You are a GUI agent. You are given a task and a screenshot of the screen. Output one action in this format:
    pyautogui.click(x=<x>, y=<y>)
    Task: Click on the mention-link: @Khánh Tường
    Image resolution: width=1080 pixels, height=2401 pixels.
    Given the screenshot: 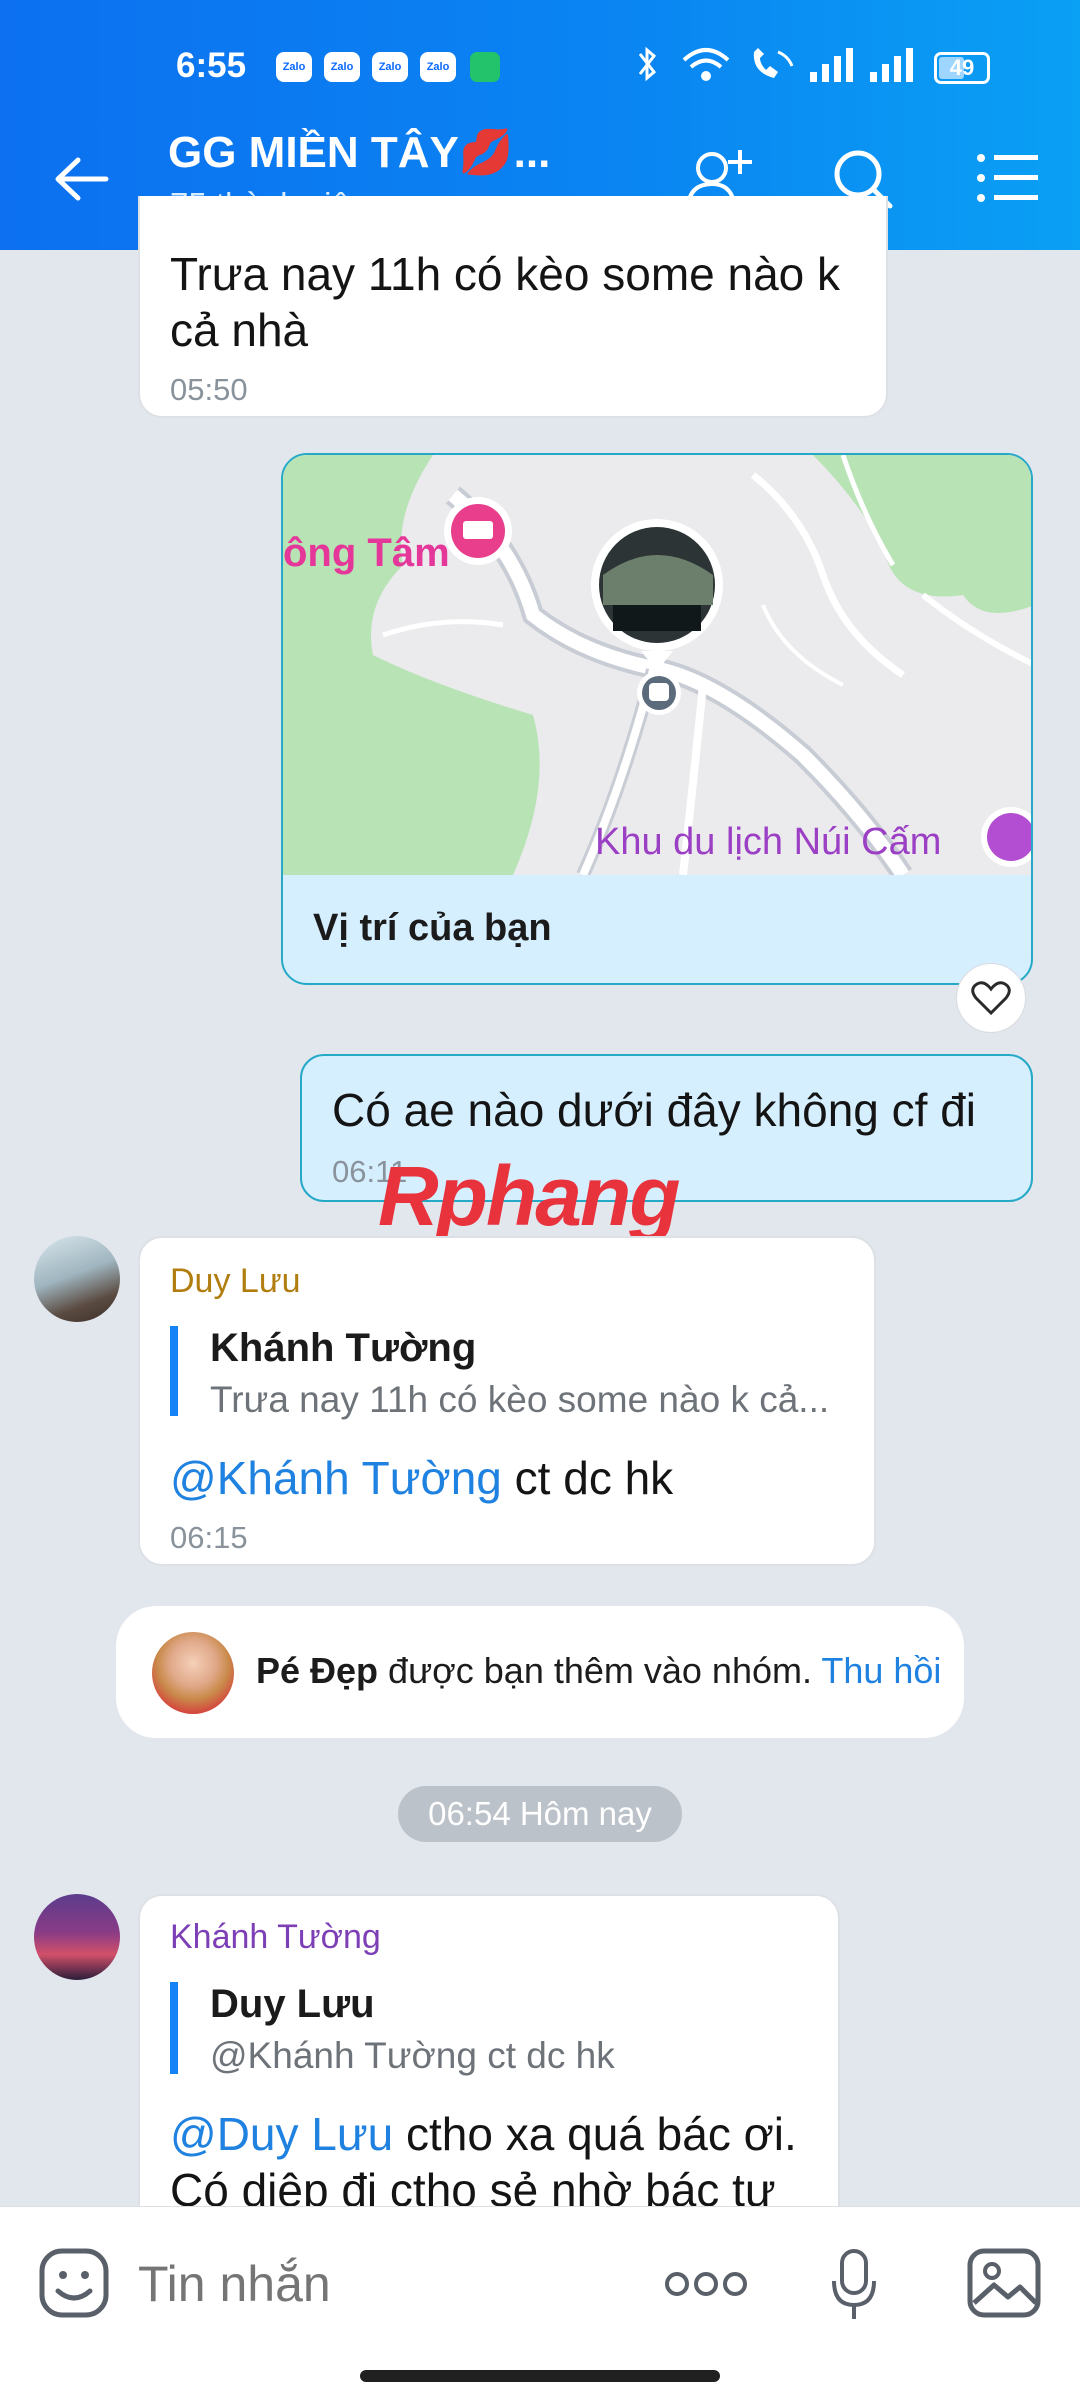 What is the action you would take?
    pyautogui.click(x=336, y=1478)
    